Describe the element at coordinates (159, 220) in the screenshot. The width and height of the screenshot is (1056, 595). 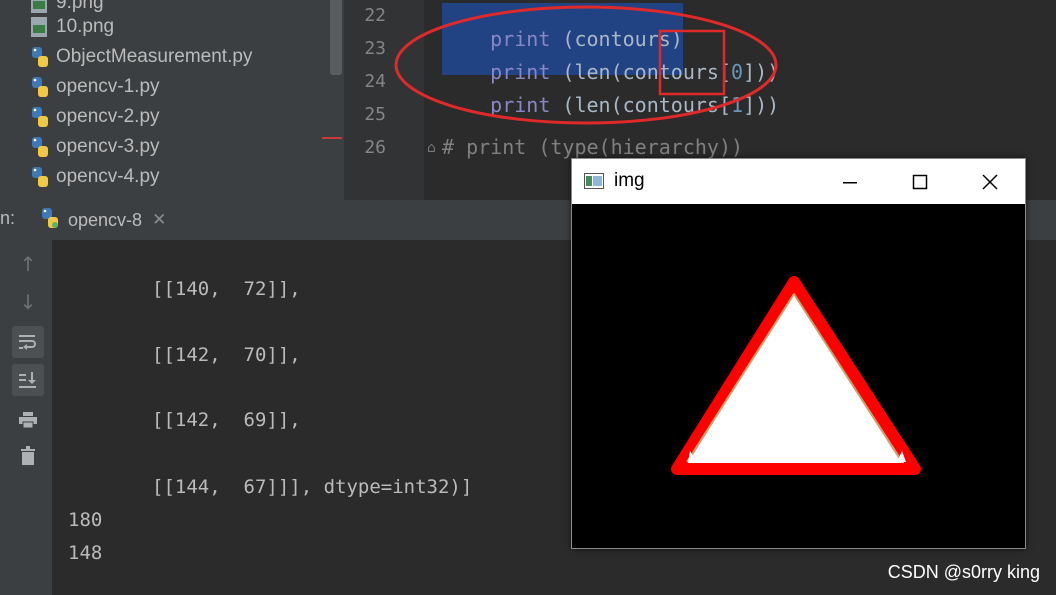
I see `close-tab-icon: ✕` at that location.